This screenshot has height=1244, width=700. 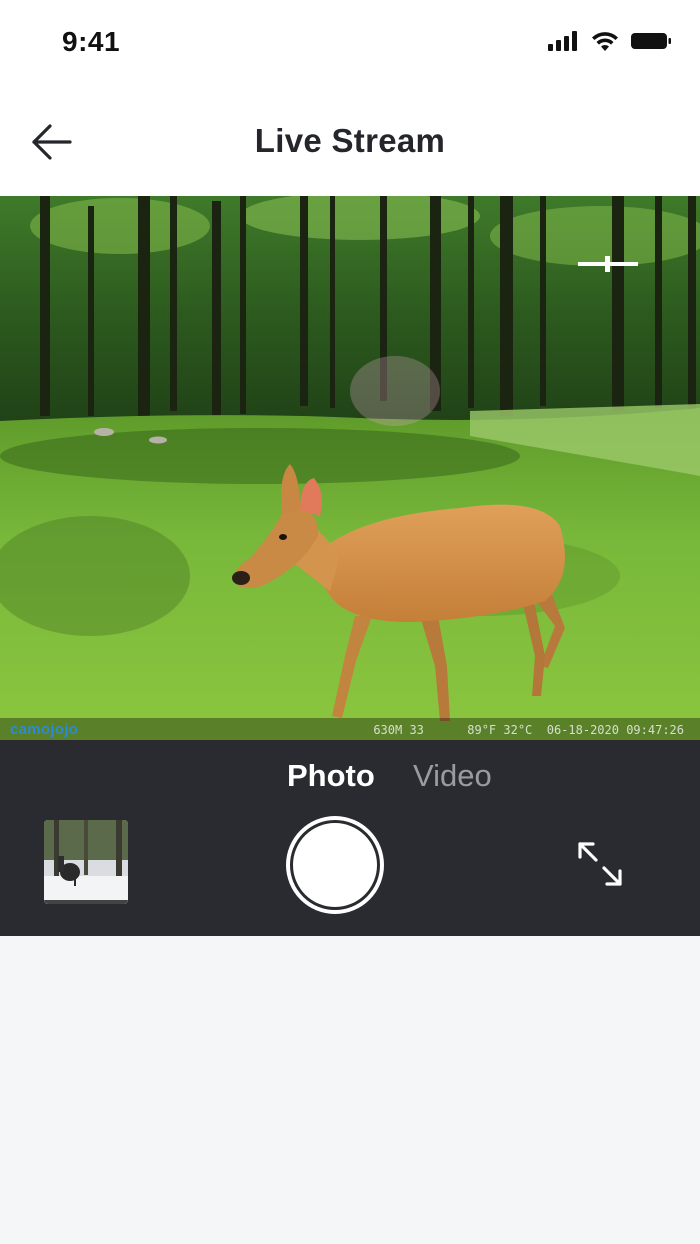 What do you see at coordinates (605, 43) in the screenshot?
I see `wifi-icon` at bounding box center [605, 43].